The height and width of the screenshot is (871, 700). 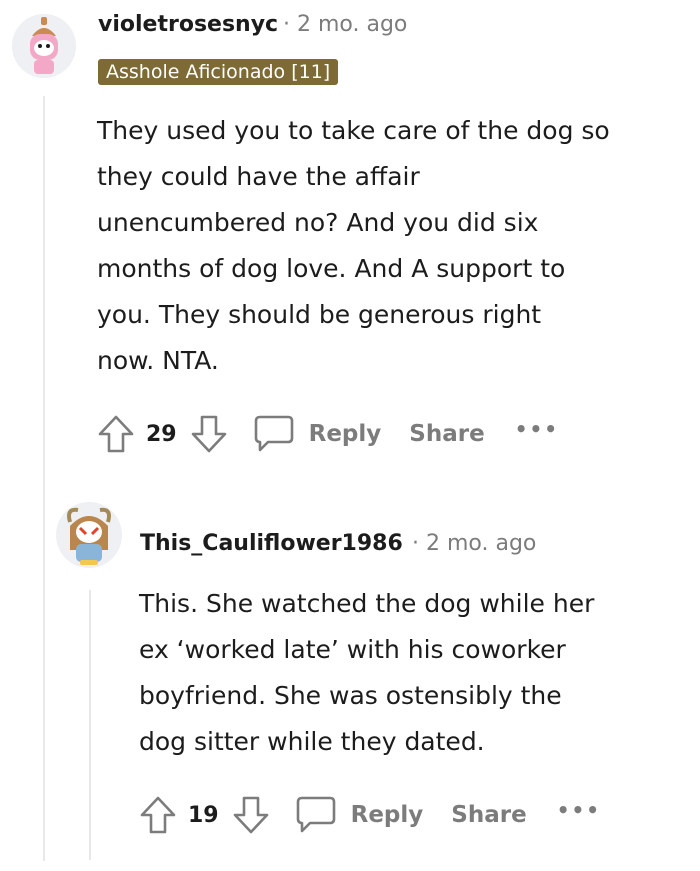 What do you see at coordinates (44, 478) in the screenshot?
I see `thread-line-outer` at bounding box center [44, 478].